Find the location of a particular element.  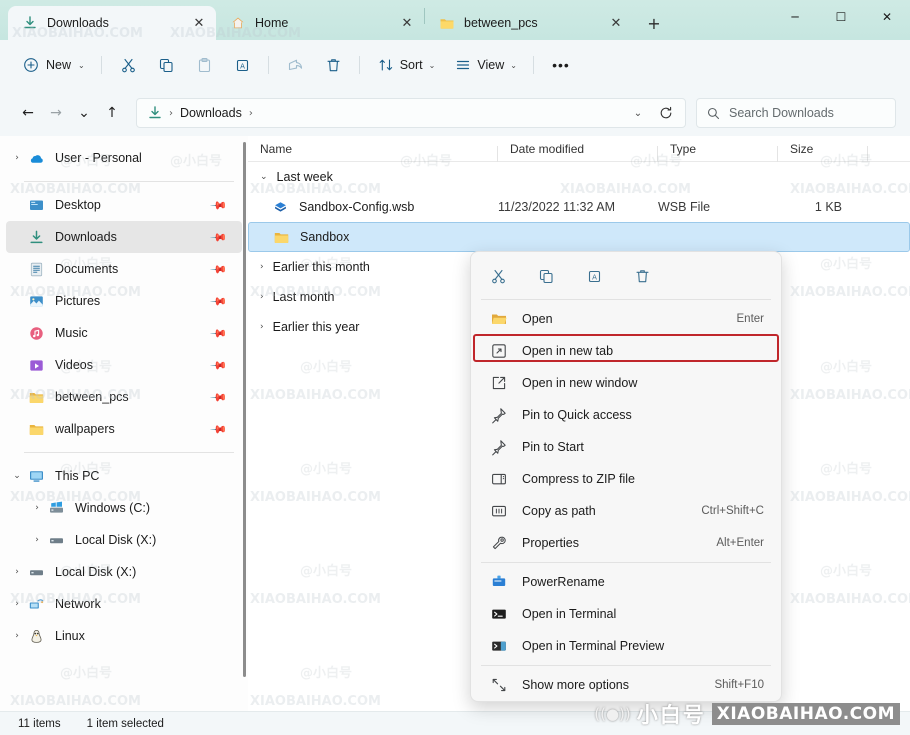

context-menu-item-pin-to-quick-access: Pin to Quick access is located at coordinates (626, 415).